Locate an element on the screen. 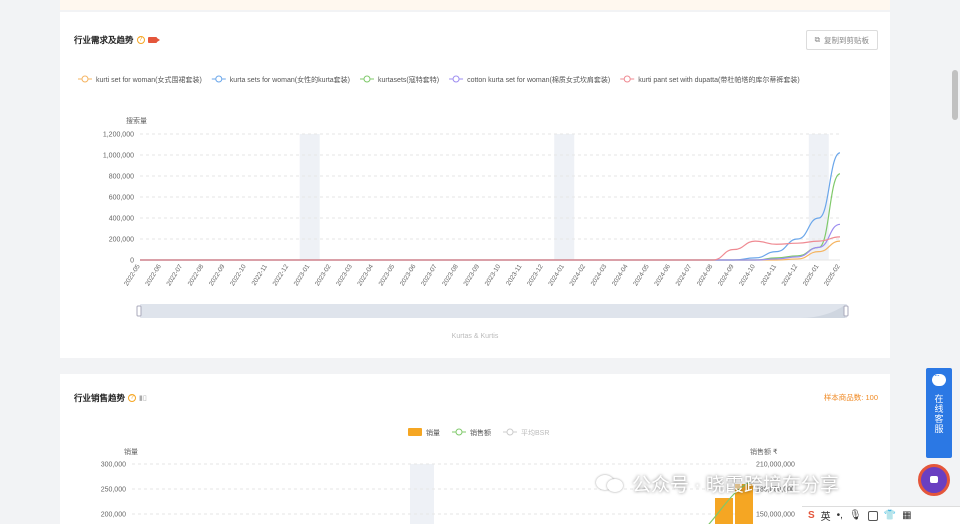 The width and height of the screenshot is (960, 524). x-tick-label: 2023-08 is located at coordinates (450, 275).